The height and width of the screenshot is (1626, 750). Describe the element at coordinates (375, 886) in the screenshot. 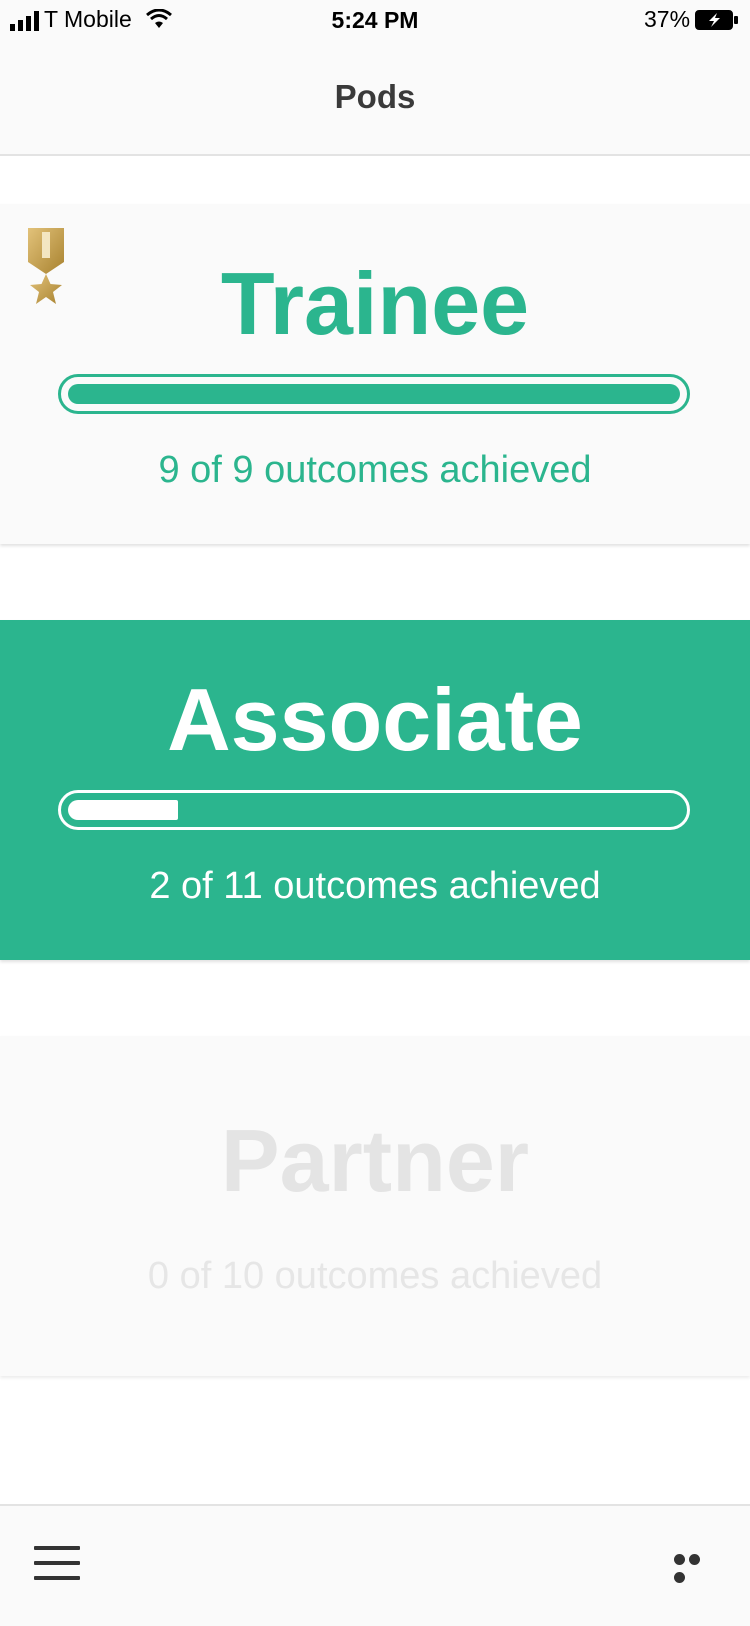

I see `pod-outcomes-caption: 2 of 11 outcomes achieved` at that location.